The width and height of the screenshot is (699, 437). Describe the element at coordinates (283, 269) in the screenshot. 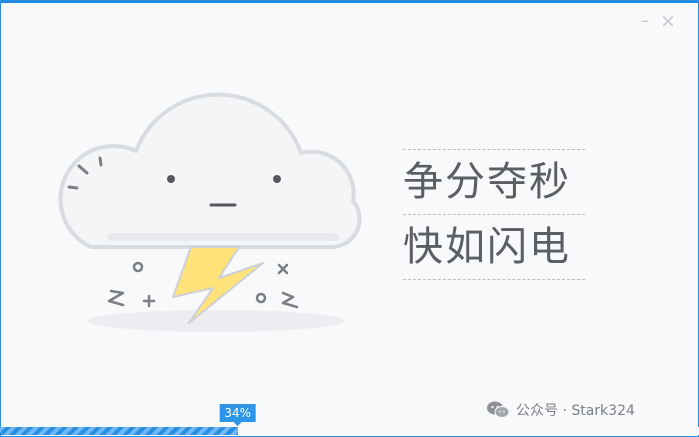

I see `decor-x` at that location.